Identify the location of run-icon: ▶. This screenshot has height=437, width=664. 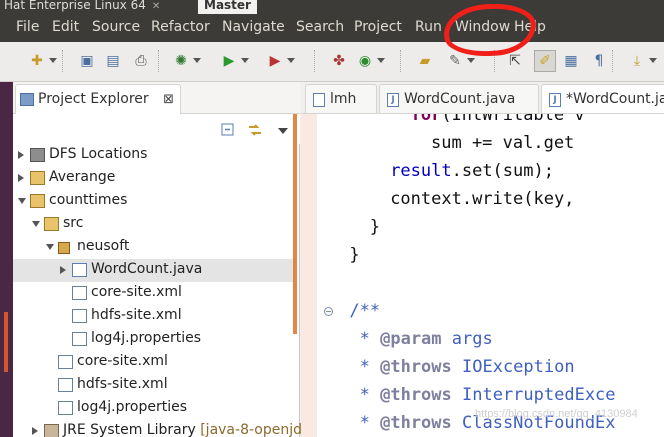
(234, 61).